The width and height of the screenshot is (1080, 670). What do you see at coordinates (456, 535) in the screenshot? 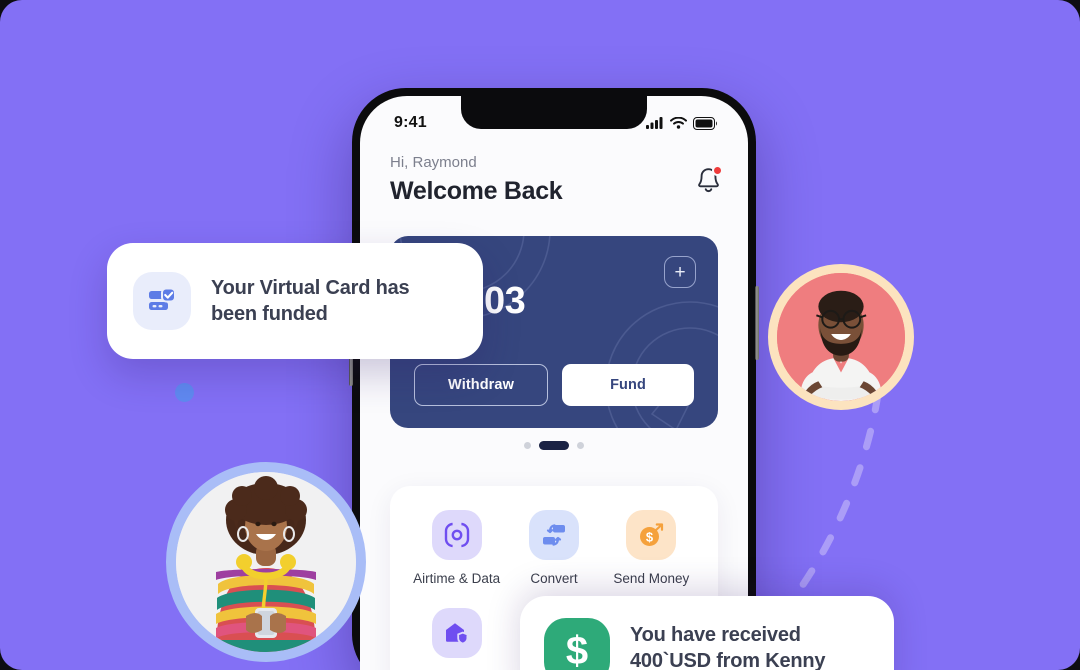
I see `airtime-data-icon` at bounding box center [456, 535].